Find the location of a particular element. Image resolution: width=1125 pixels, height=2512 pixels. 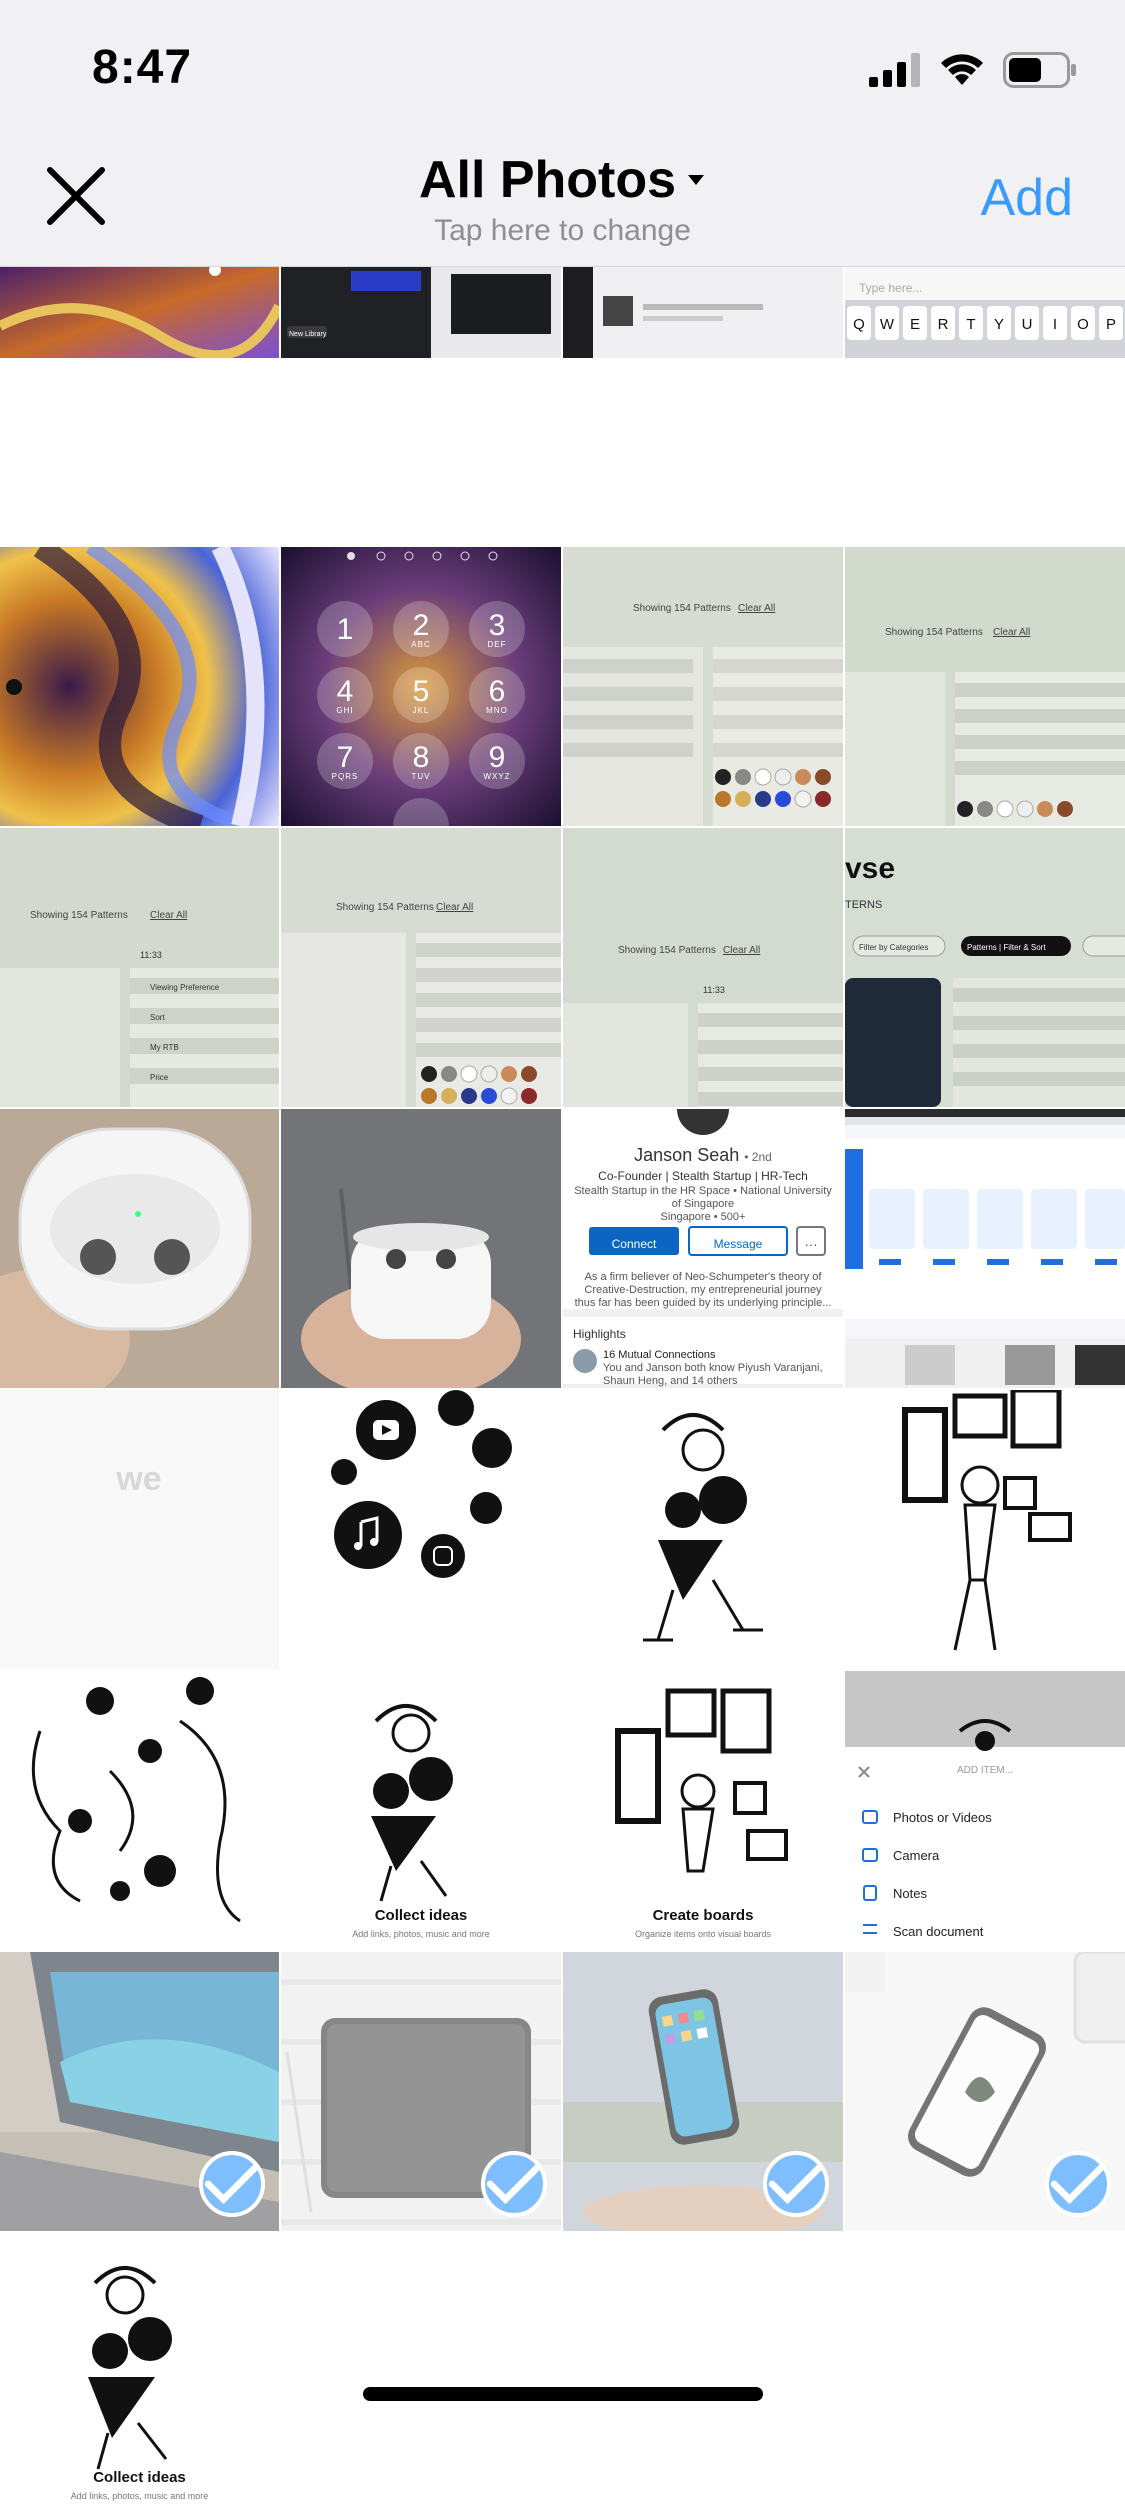

svg-text: 8 is located at coordinates (421, 757).